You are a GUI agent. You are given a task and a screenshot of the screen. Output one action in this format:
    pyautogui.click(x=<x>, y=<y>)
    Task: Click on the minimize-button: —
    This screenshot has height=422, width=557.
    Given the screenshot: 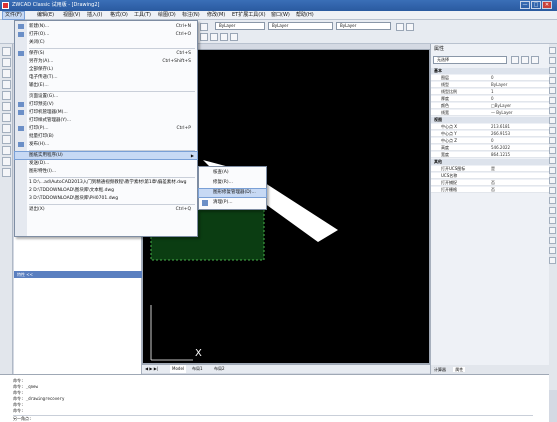 What is the action you would take?
    pyautogui.click(x=525, y=5)
    